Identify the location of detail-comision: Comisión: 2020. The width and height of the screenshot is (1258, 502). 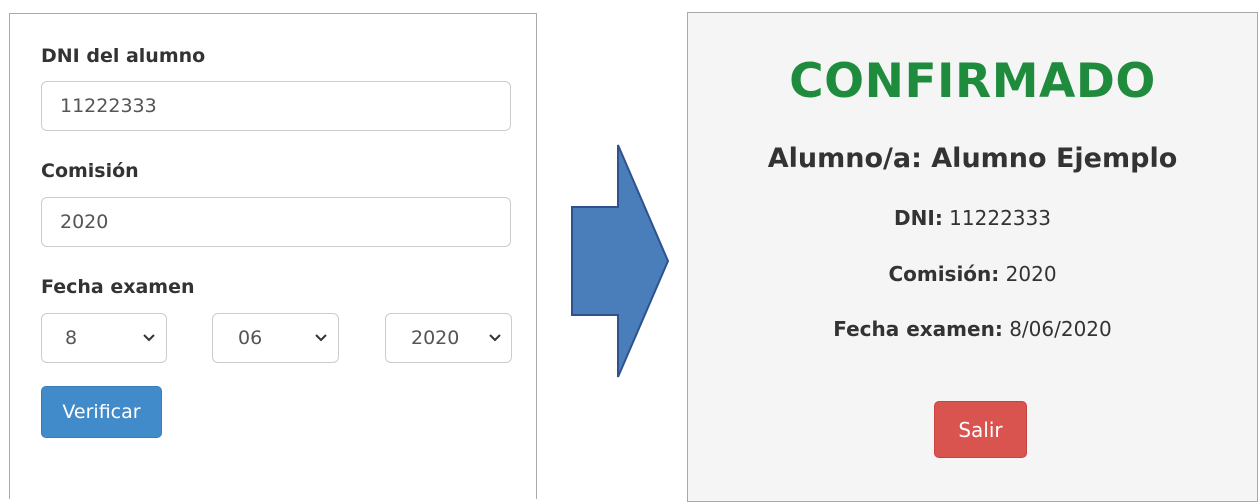
(972, 274).